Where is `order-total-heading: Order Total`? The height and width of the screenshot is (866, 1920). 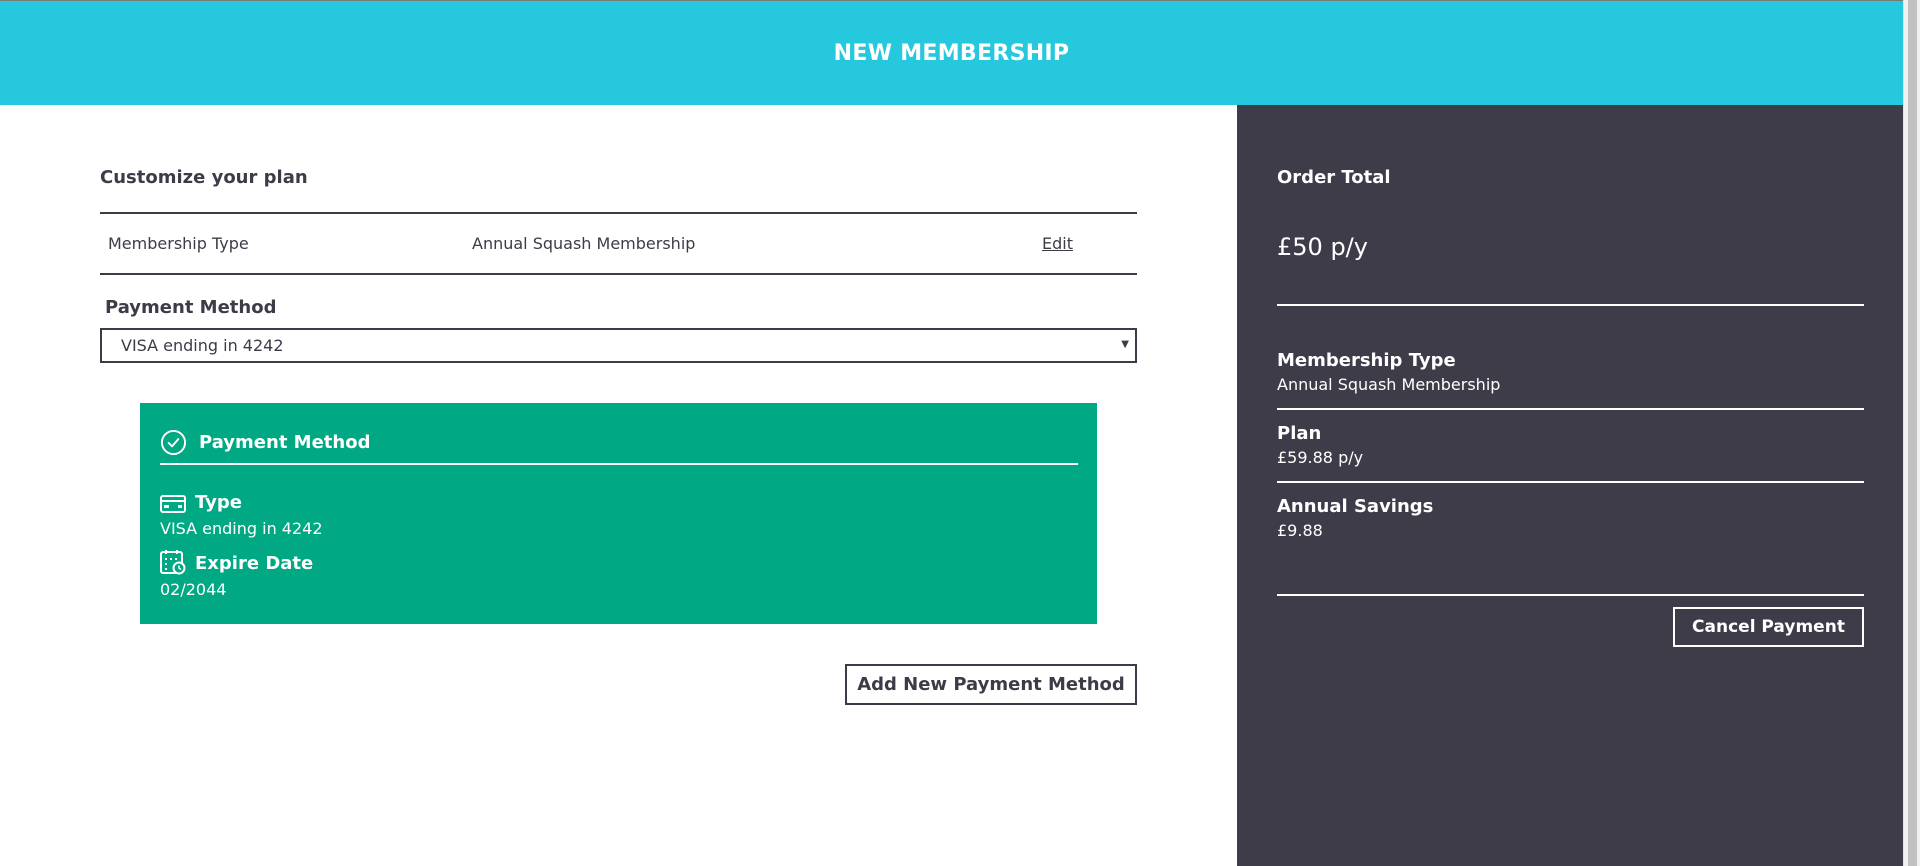 order-total-heading: Order Total is located at coordinates (1334, 177).